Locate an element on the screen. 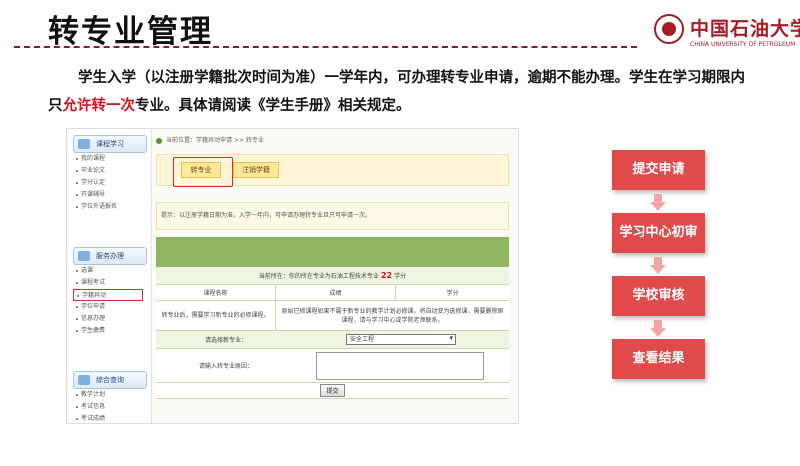  column-header-score: 成绩 is located at coordinates (336, 292).